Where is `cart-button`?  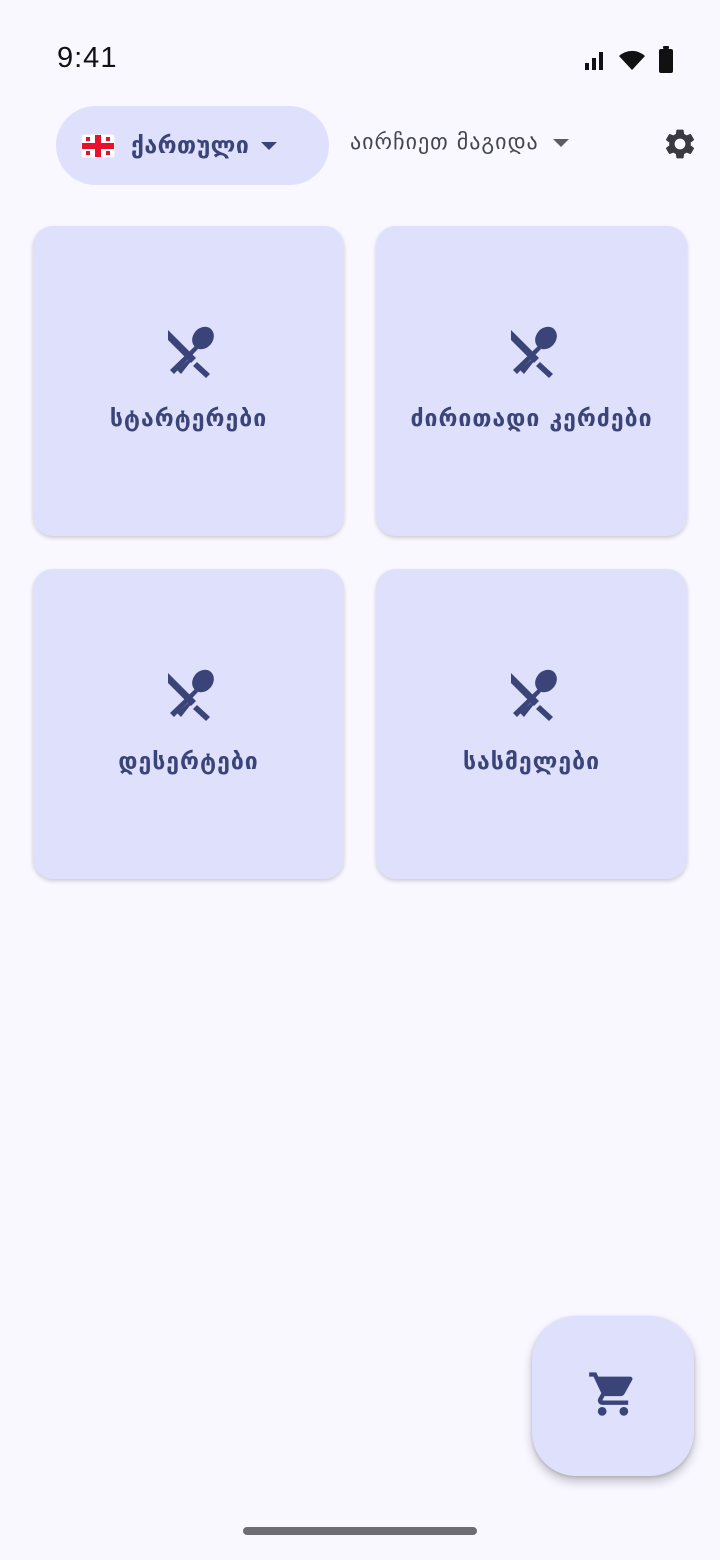
cart-button is located at coordinates (613, 1396).